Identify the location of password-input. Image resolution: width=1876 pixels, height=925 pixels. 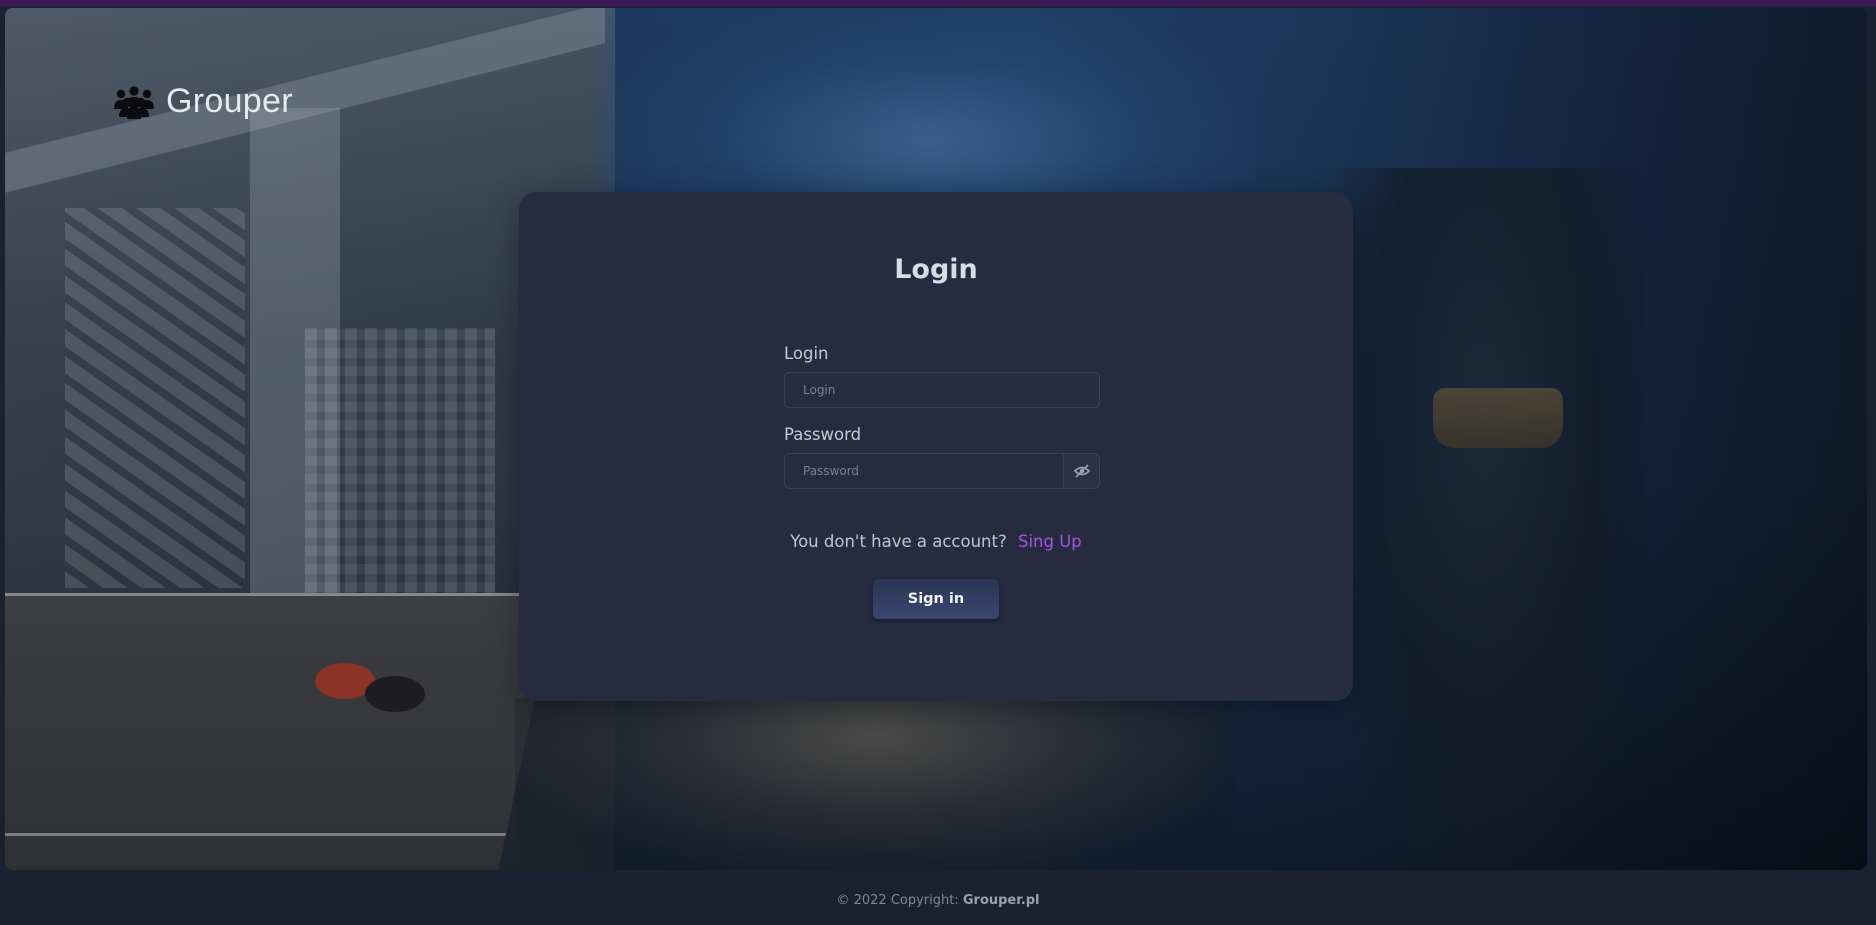
(924, 471).